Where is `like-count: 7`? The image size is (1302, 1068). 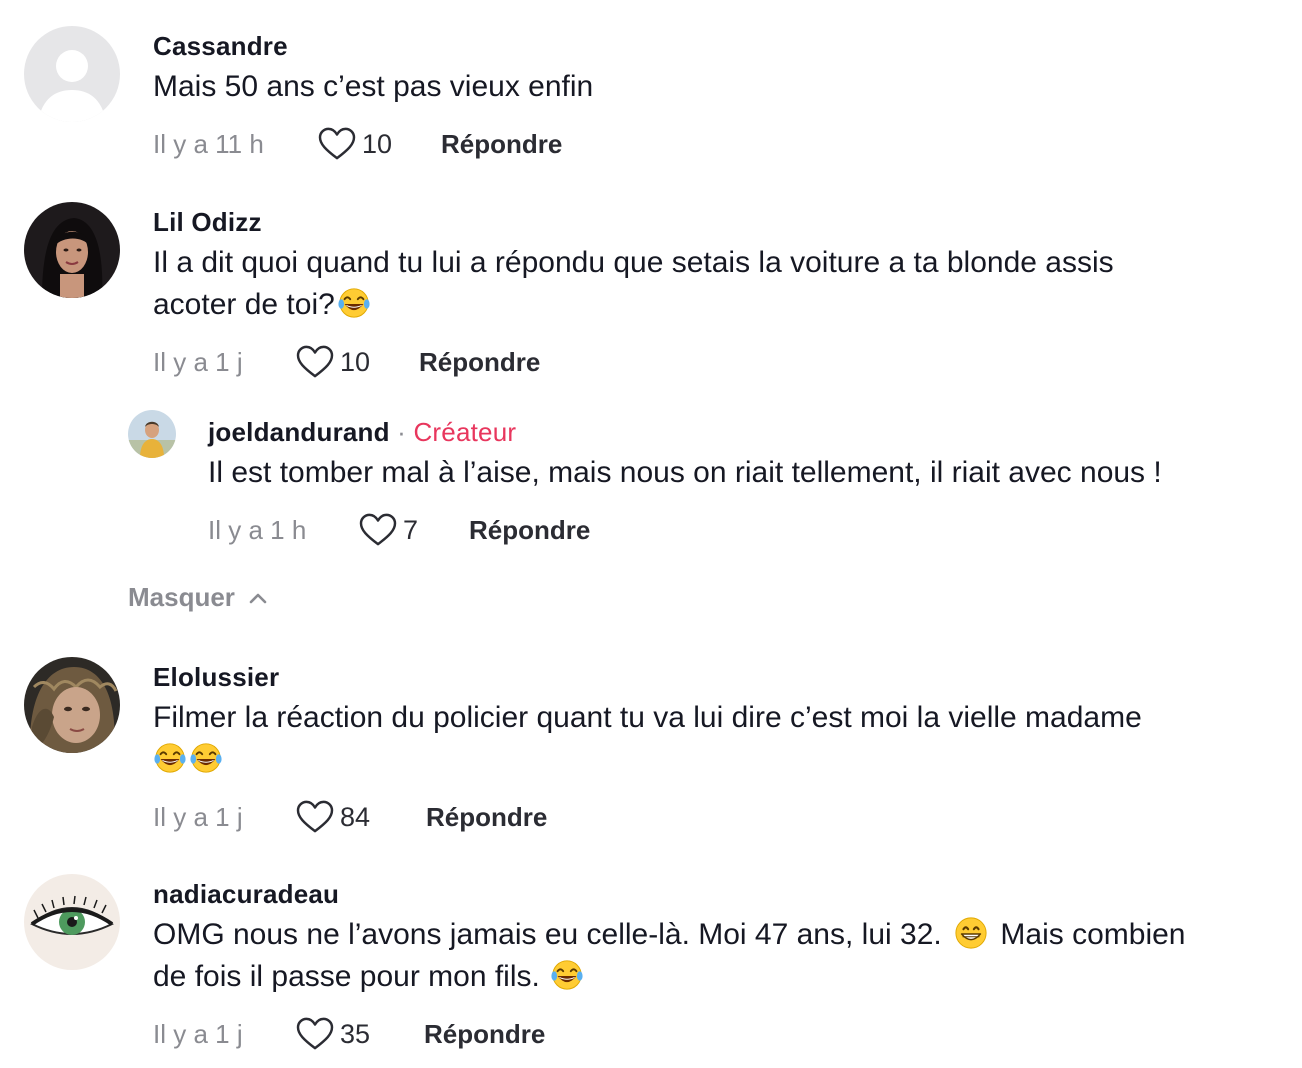 like-count: 7 is located at coordinates (411, 529).